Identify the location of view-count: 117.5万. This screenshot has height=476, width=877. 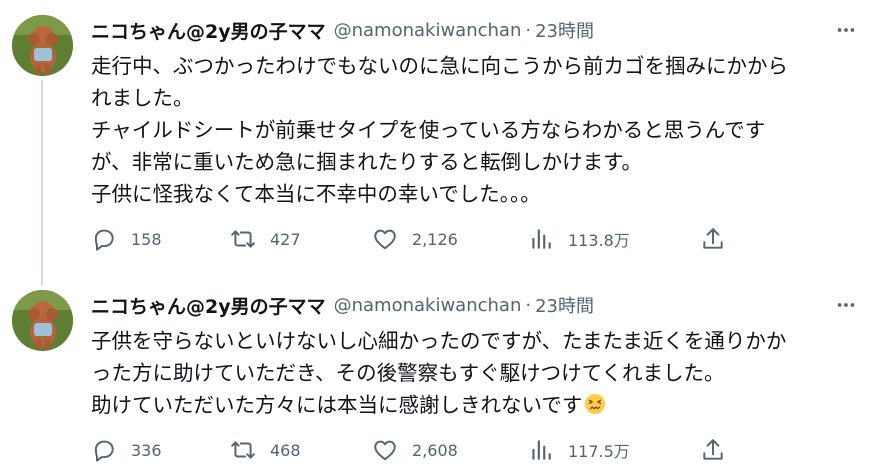
(599, 451).